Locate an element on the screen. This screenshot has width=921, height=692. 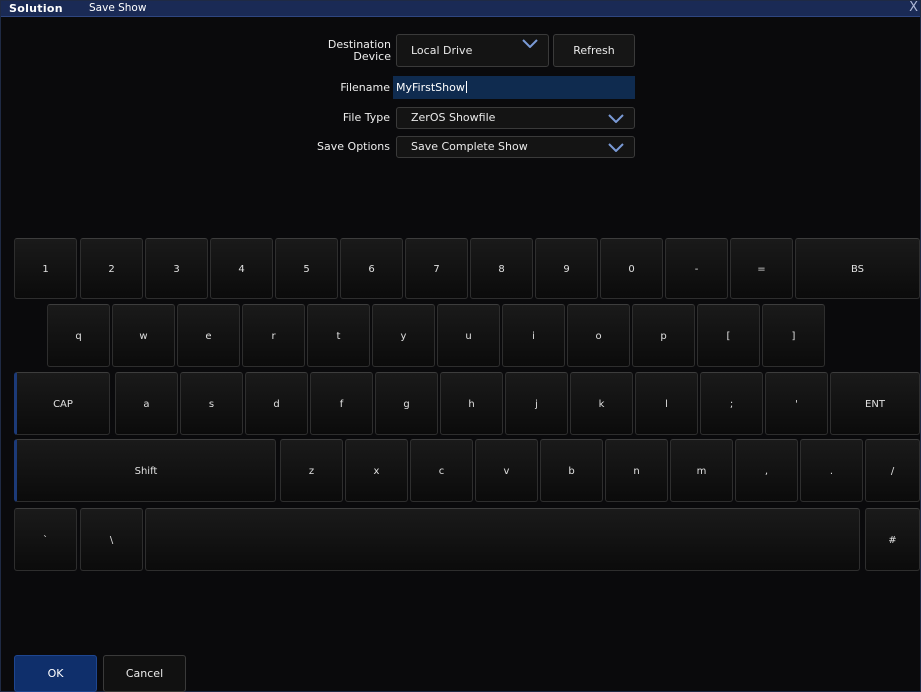
key-u: u is located at coordinates (468, 335).